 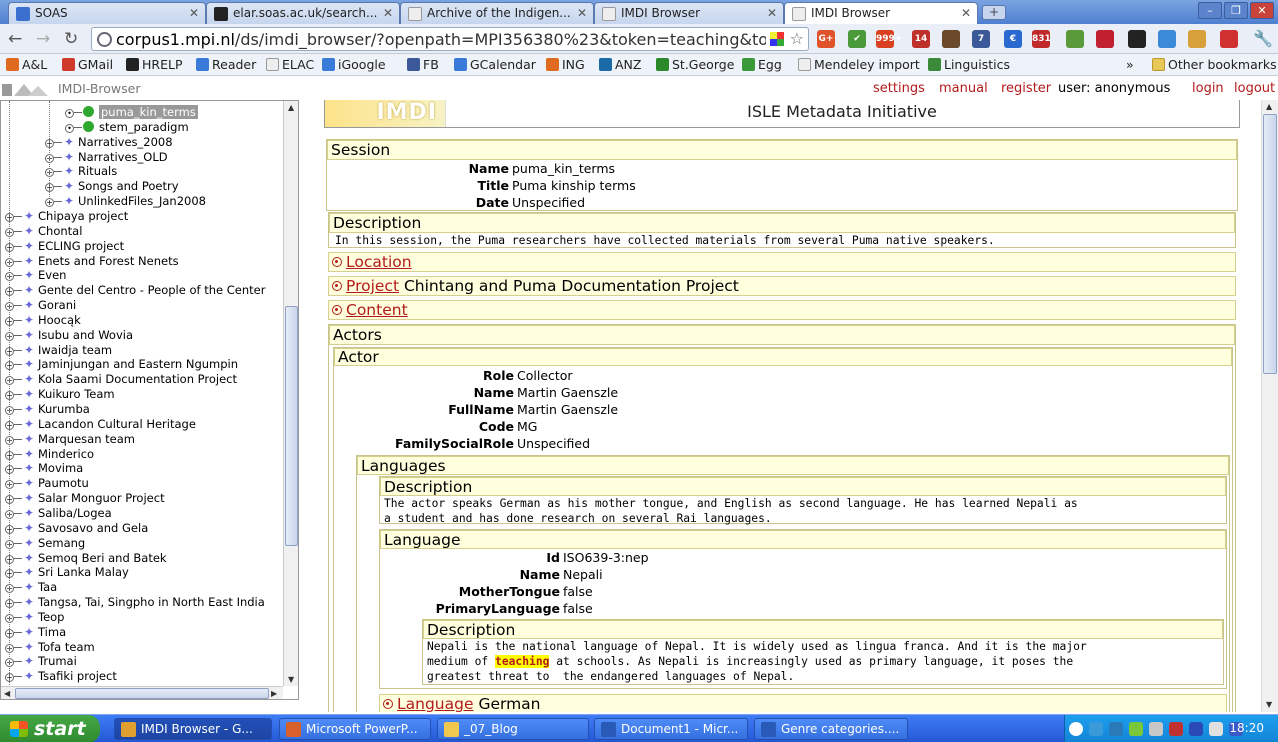 What do you see at coordinates (43, 231) in the screenshot?
I see `tree-node: + ✦ Chontal` at bounding box center [43, 231].